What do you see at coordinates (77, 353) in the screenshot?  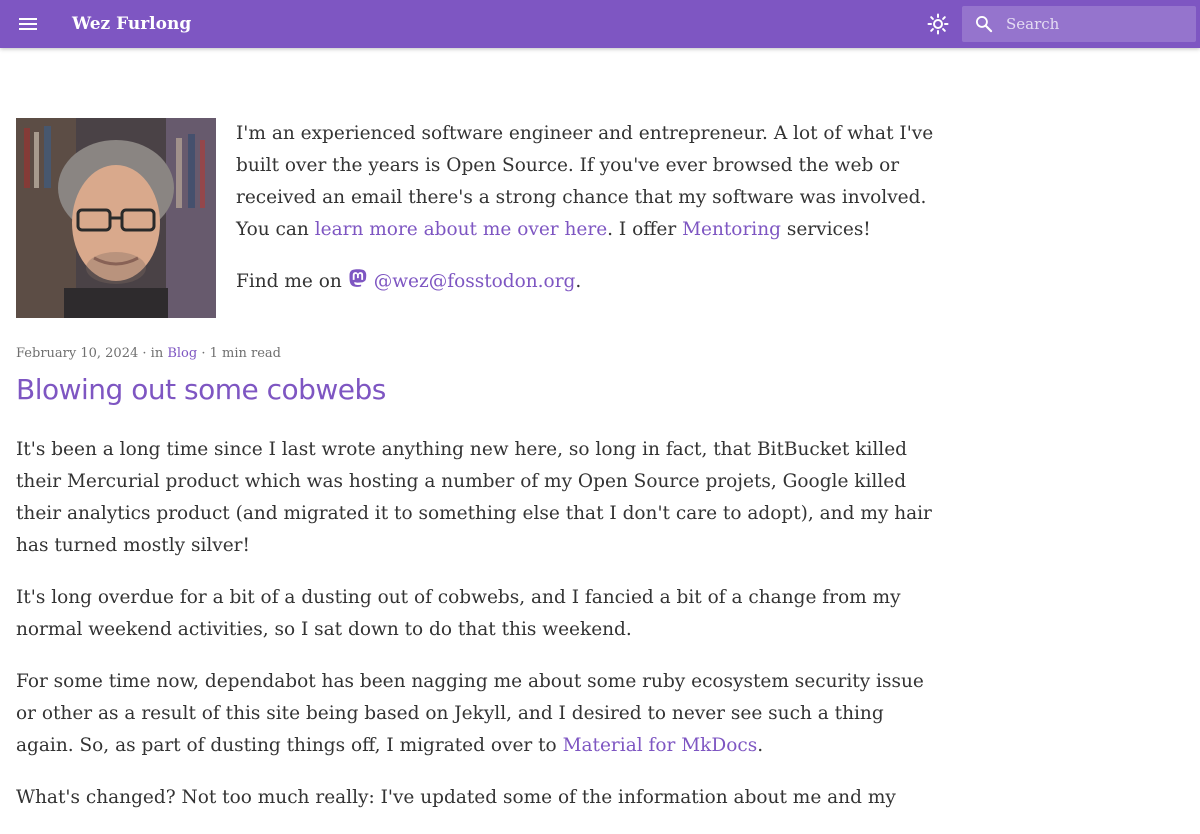 I see `post-date: February 10, 2024` at bounding box center [77, 353].